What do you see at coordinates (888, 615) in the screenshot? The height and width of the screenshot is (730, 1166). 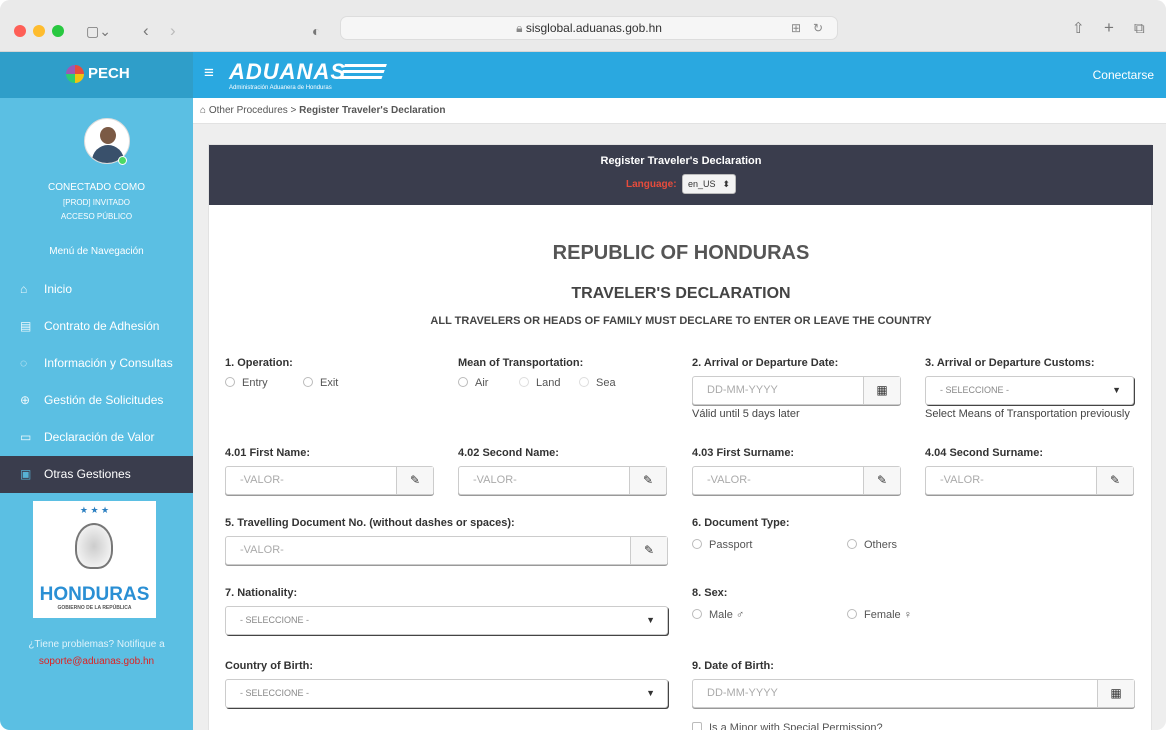 I see `radio-label: Female ♀` at bounding box center [888, 615].